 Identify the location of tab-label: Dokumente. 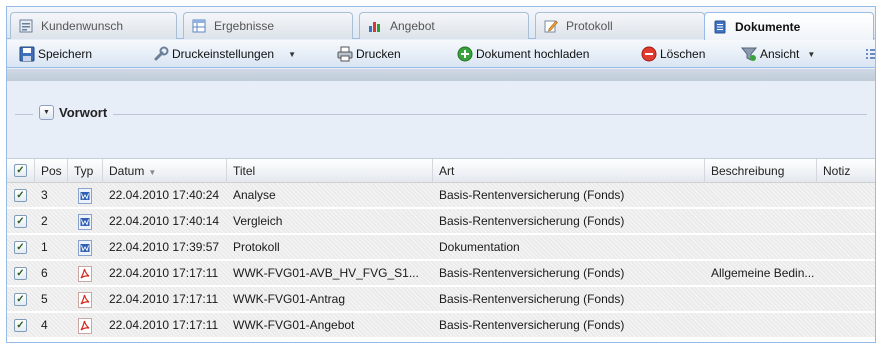
(768, 26).